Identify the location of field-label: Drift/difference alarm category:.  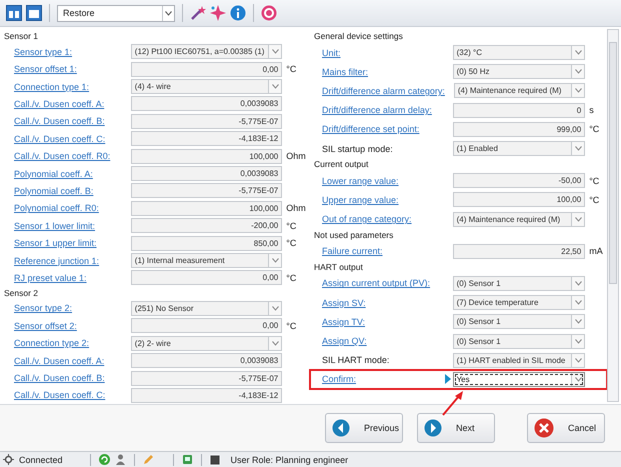
(383, 91).